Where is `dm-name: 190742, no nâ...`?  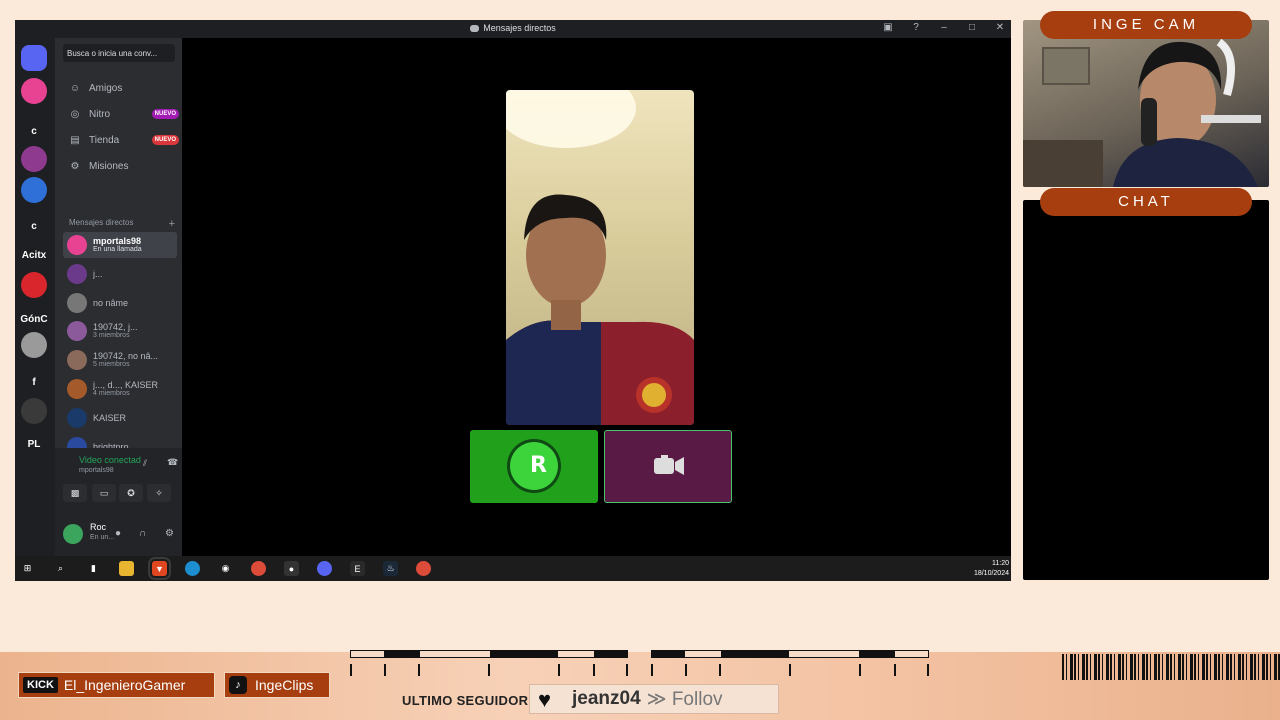
dm-name: 190742, no nâ... is located at coordinates (126, 356).